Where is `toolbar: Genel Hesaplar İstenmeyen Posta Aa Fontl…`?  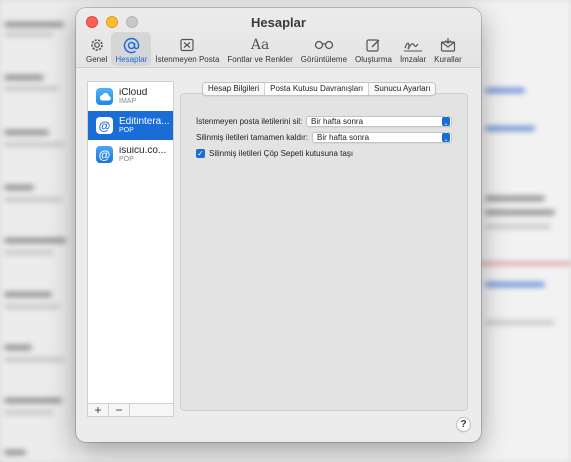 toolbar: Genel Hesaplar İstenmeyen Posta Aa Fontl… is located at coordinates (278, 49).